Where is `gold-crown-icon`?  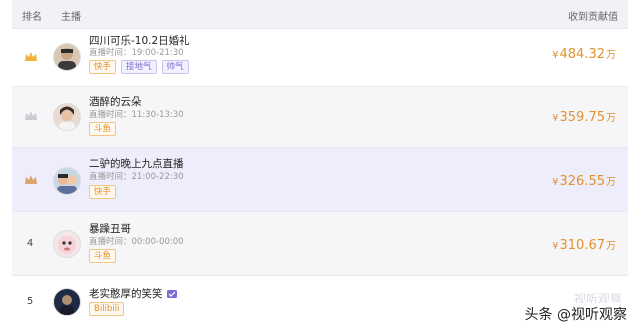 gold-crown-icon is located at coordinates (31, 56).